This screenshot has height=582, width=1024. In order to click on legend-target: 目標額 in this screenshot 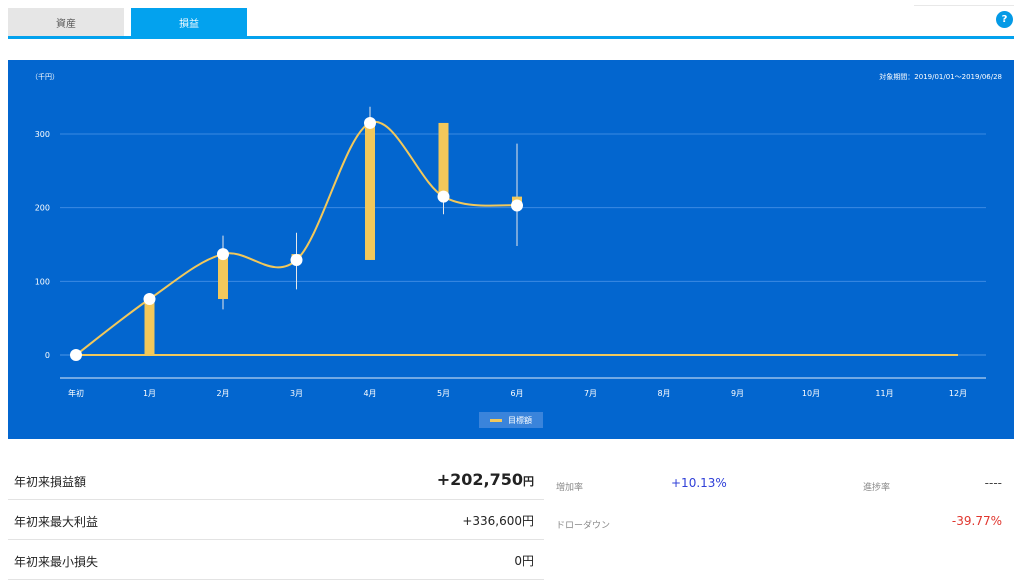, I will do `click(511, 420)`.